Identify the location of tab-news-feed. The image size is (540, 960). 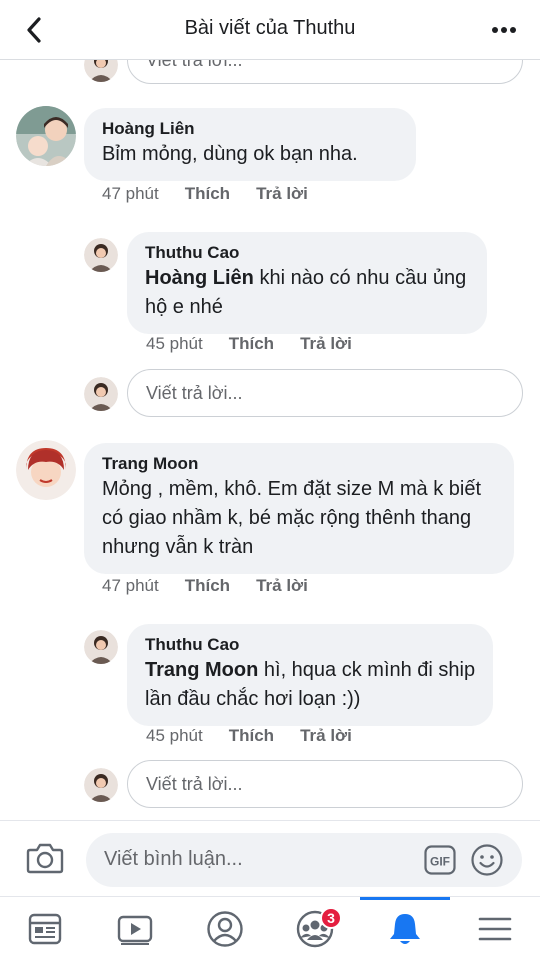
(45, 928).